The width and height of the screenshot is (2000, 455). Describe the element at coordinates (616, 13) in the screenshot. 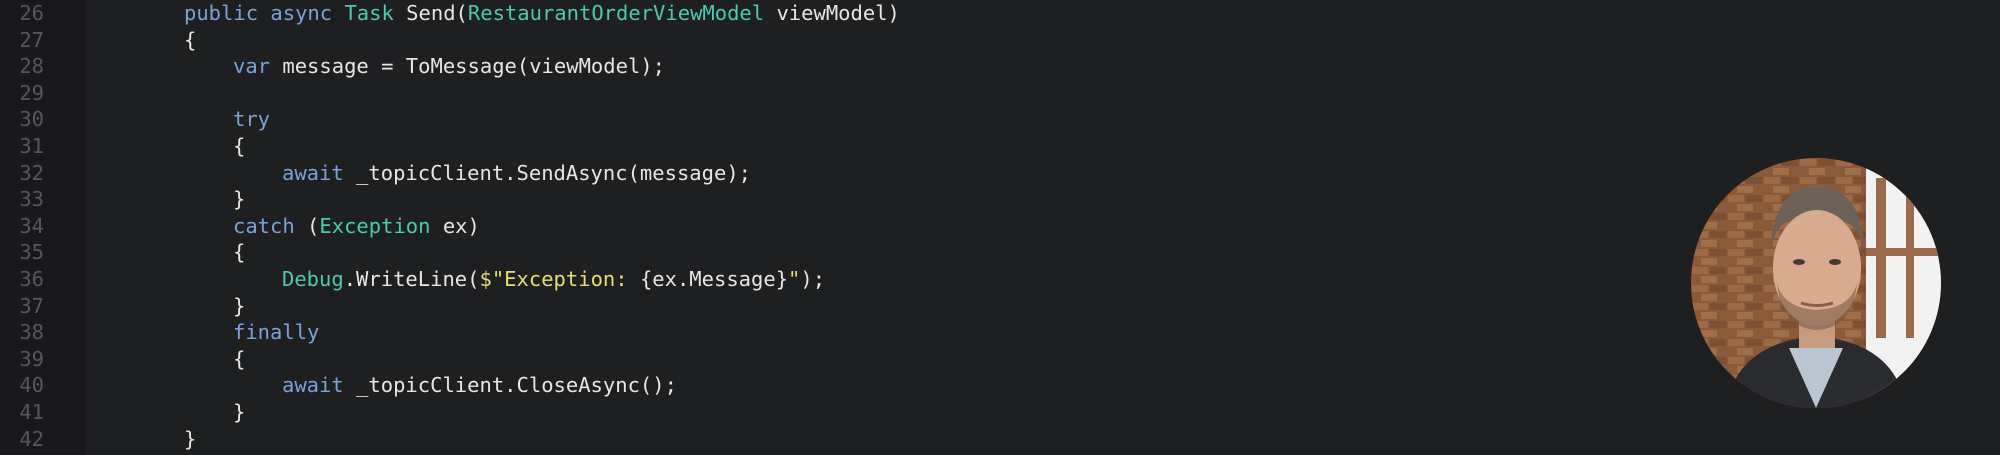

I see `code-token: RestaurantOrderViewModel` at that location.